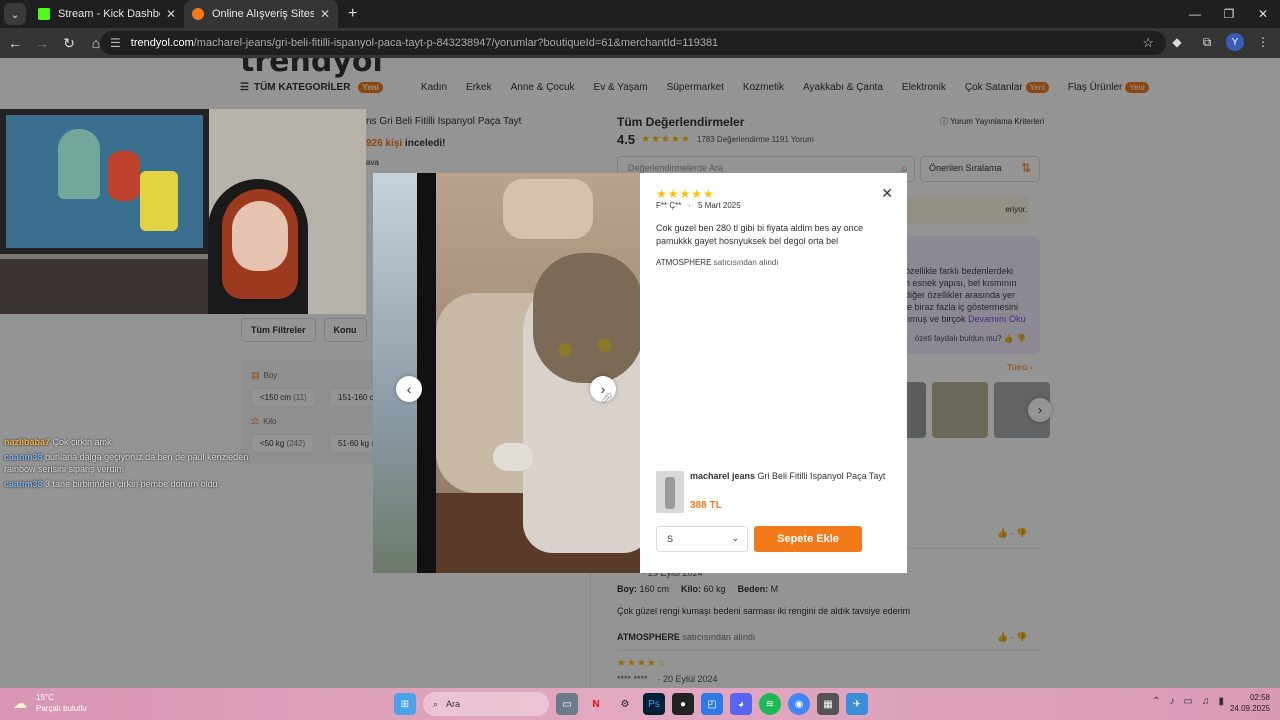 The image size is (1280, 720). What do you see at coordinates (1195, 14) in the screenshot?
I see `minimize-icon: —` at bounding box center [1195, 14].